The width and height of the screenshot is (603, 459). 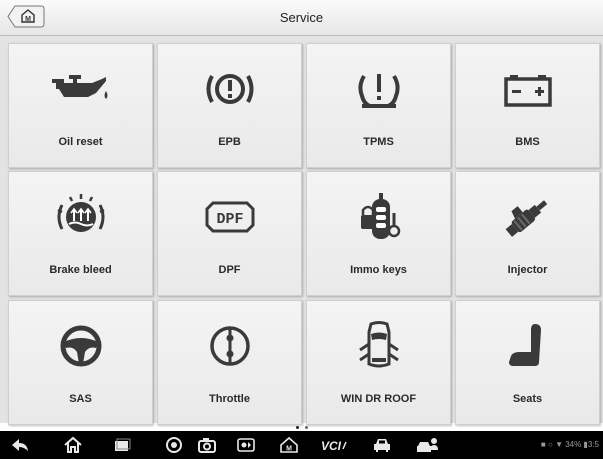 I want to click on car-icon, so click(x=382, y=445).